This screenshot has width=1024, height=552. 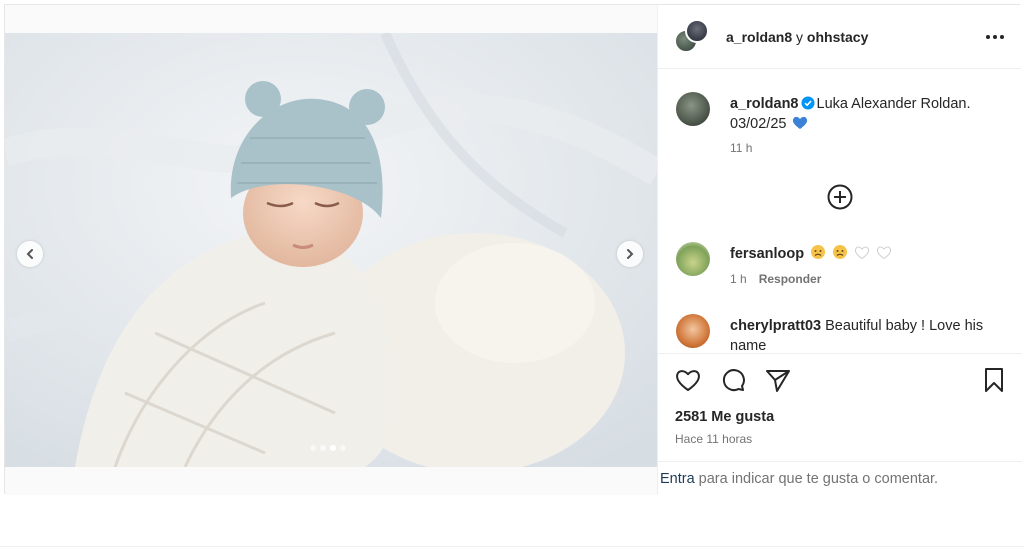 I want to click on post-header: a_roldan8 y ohhstacy, so click(x=839, y=37).